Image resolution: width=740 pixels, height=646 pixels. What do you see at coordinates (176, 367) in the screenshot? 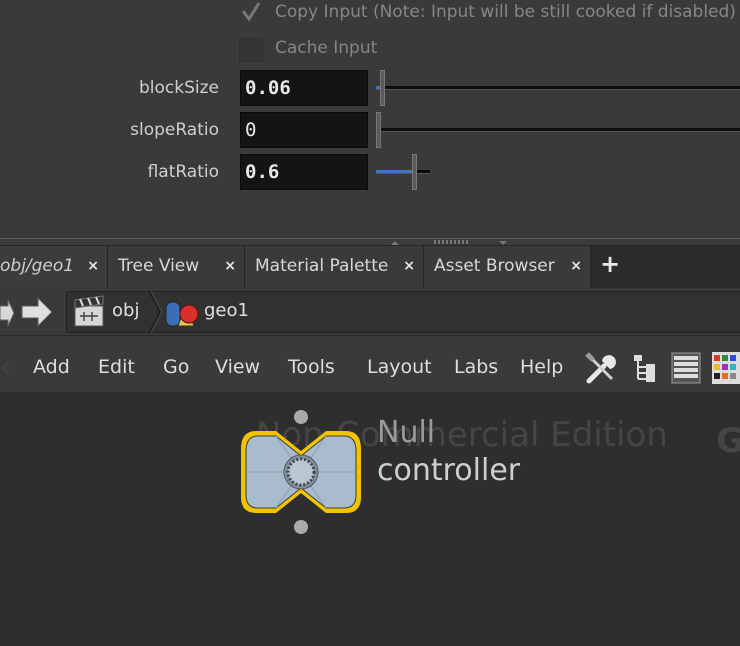
I see `menu-go: Go` at bounding box center [176, 367].